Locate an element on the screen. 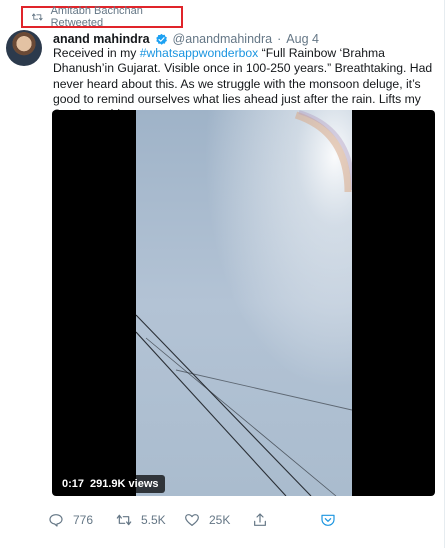  retweet-context-label: Amitabh Bachchan Retweeted is located at coordinates (96, 17).